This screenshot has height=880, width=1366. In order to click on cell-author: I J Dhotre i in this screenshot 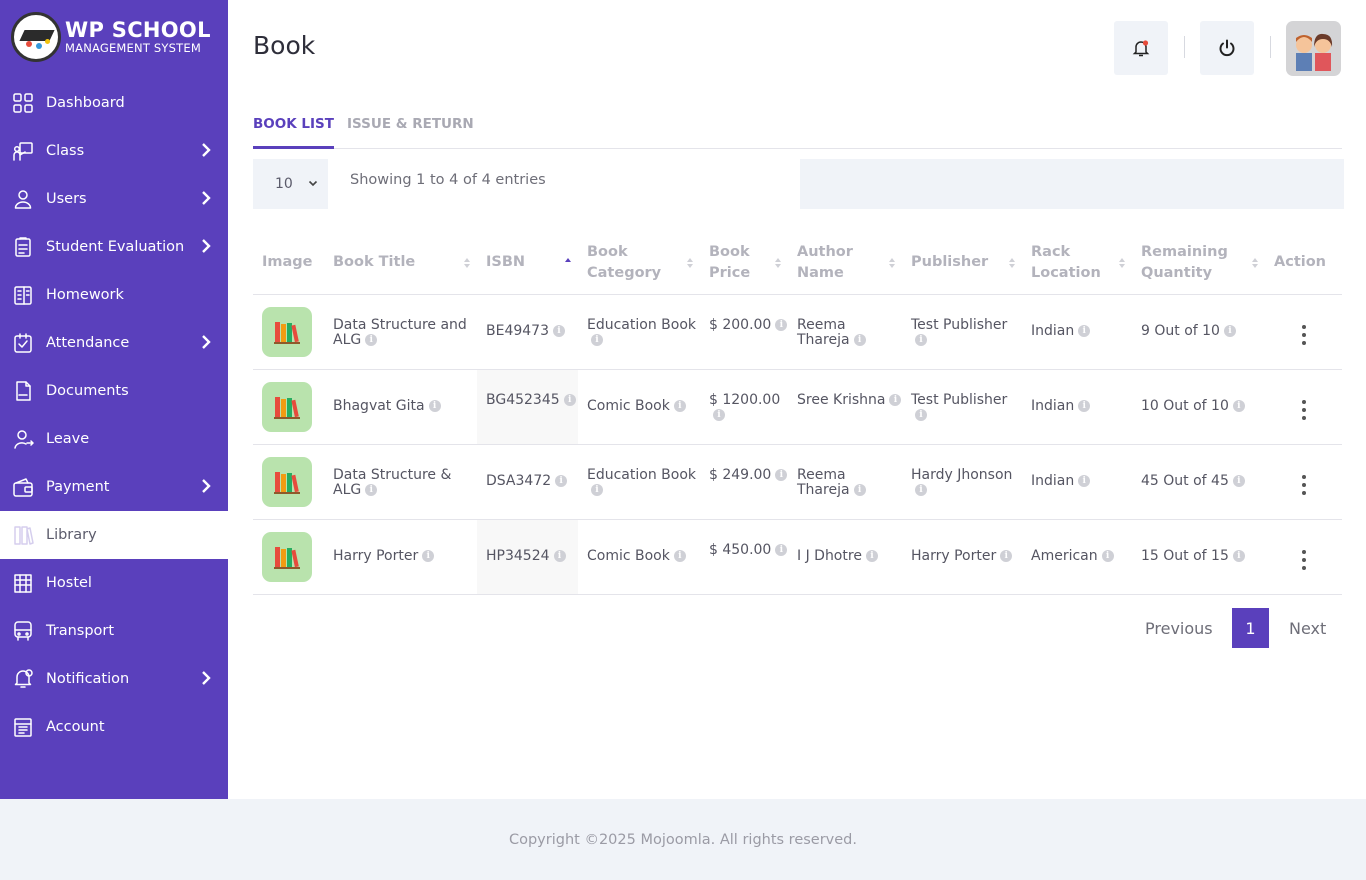, I will do `click(845, 557)`.